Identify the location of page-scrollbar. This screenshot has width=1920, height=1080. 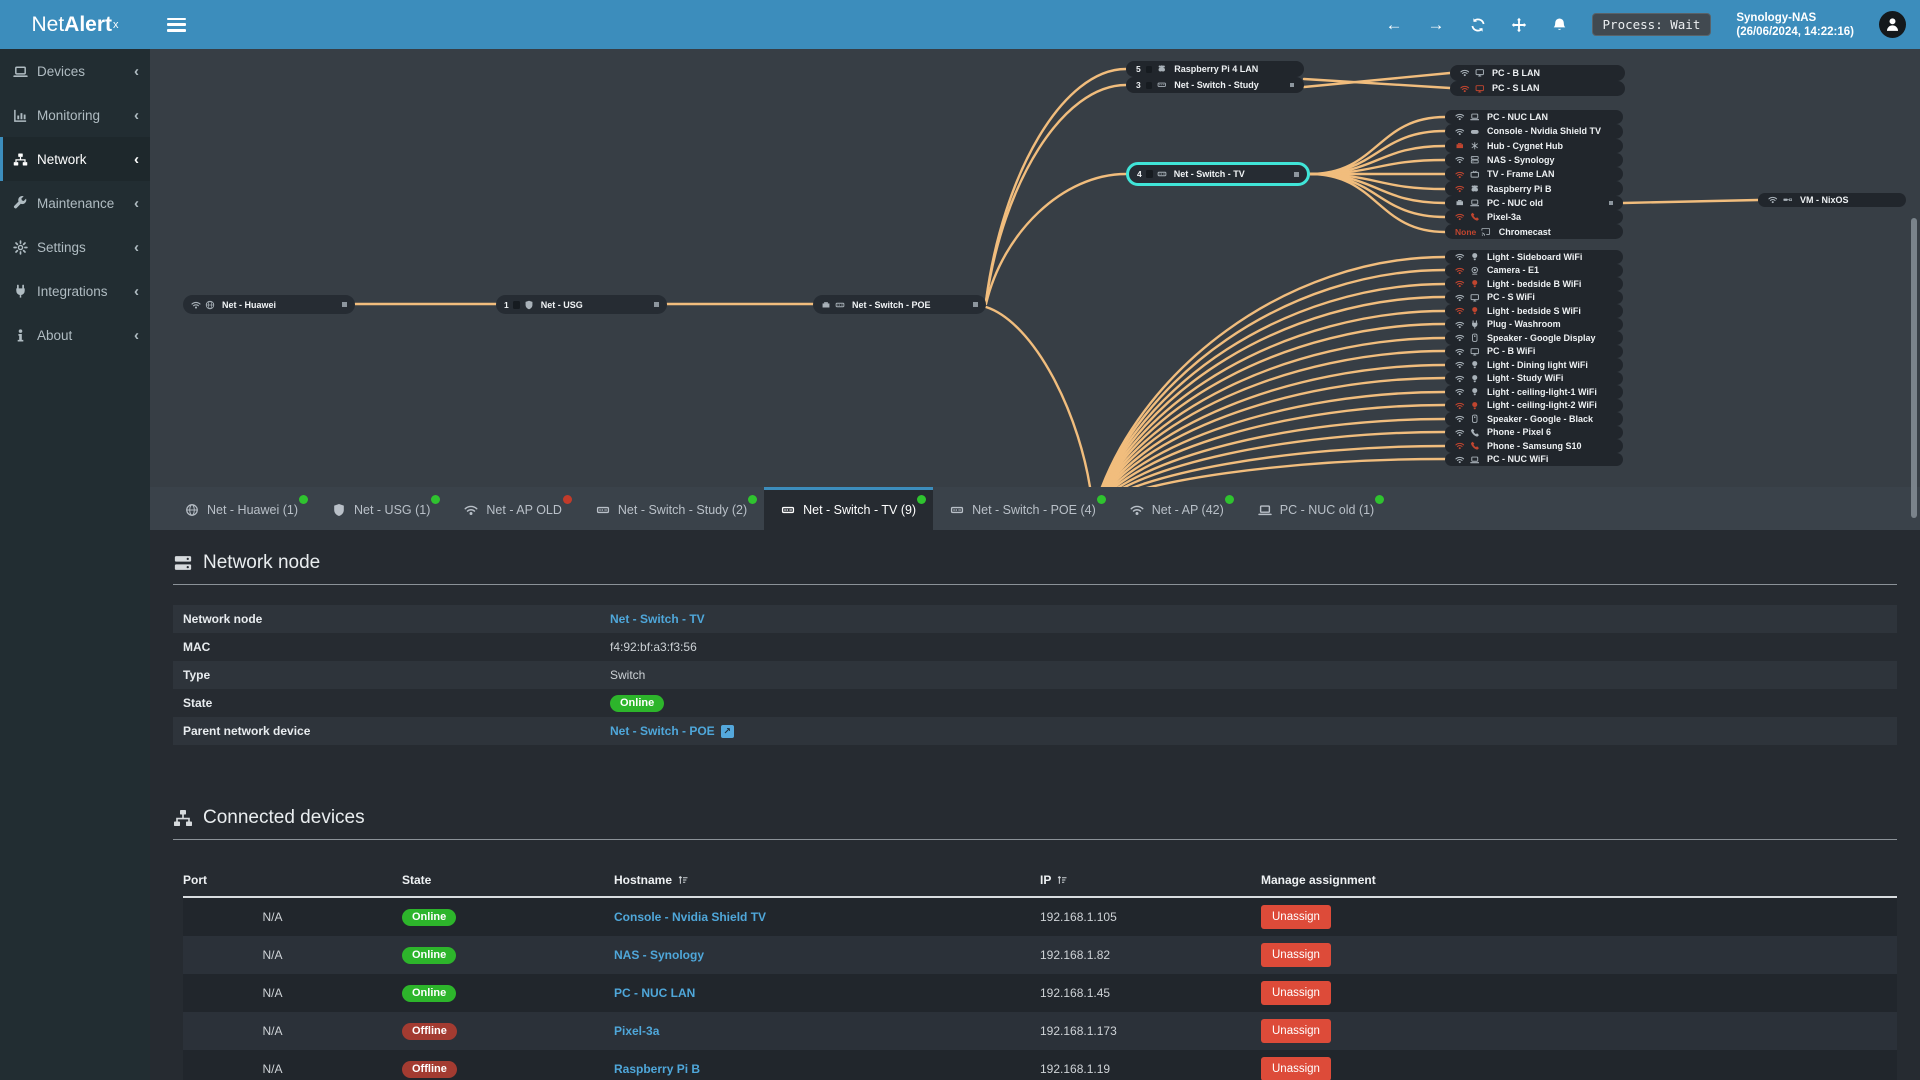
(1914, 368).